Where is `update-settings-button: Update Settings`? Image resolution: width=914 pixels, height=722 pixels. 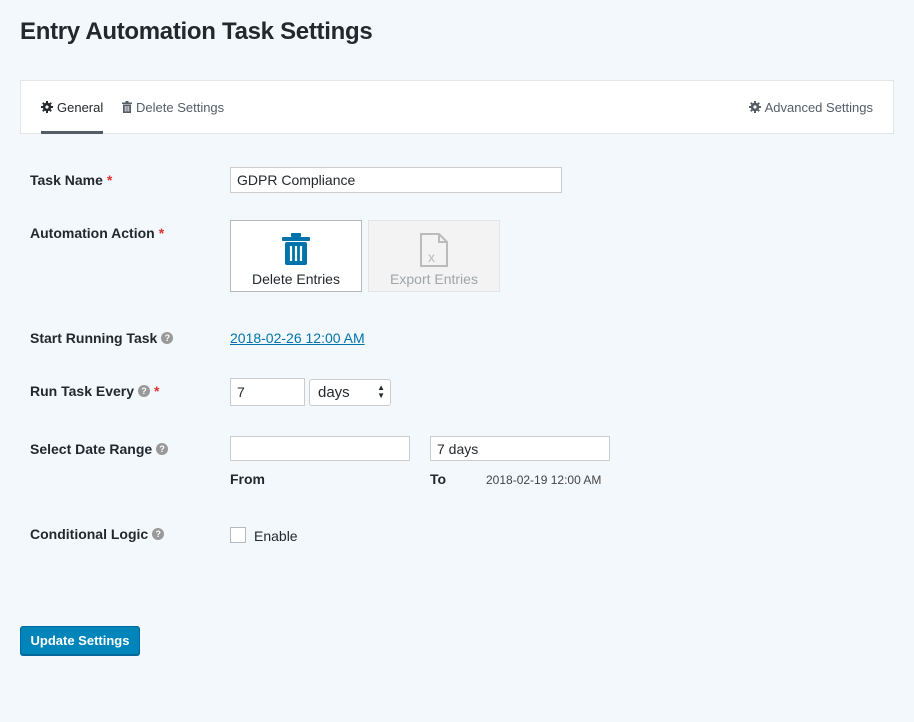
update-settings-button: Update Settings is located at coordinates (80, 640).